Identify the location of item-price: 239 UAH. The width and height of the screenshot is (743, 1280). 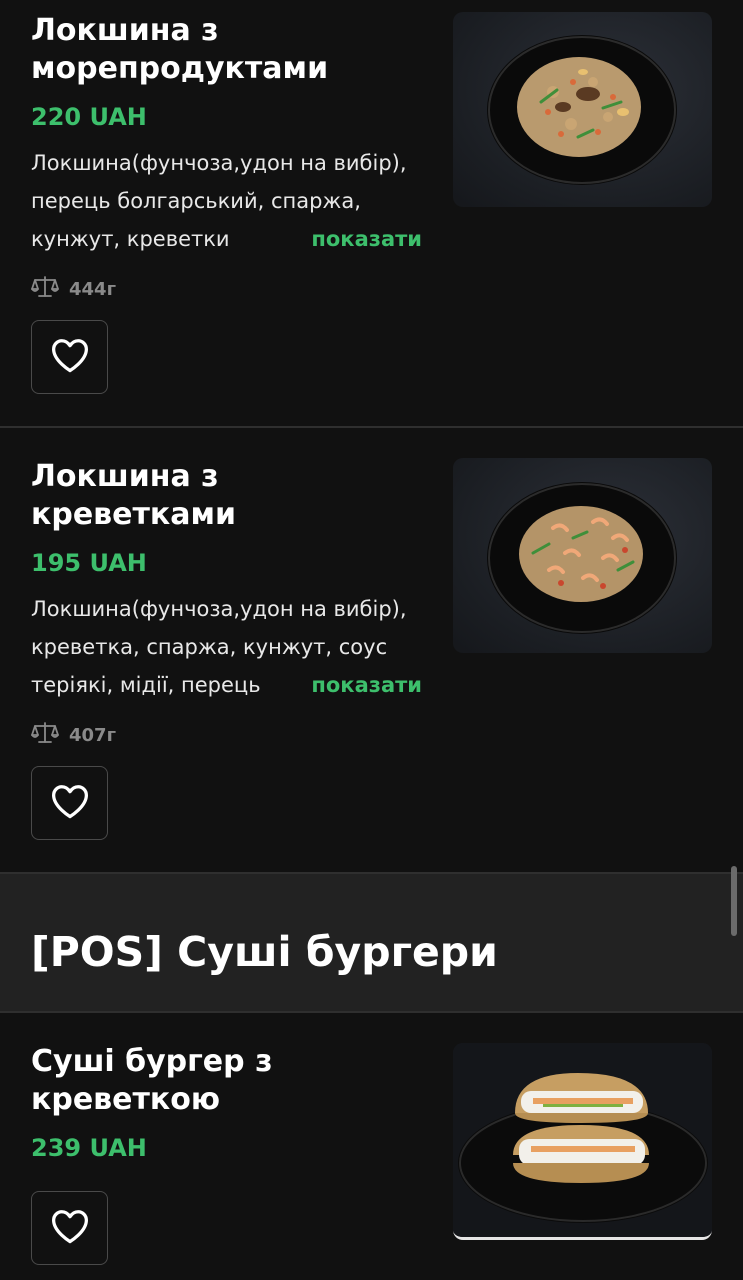
(89, 1148).